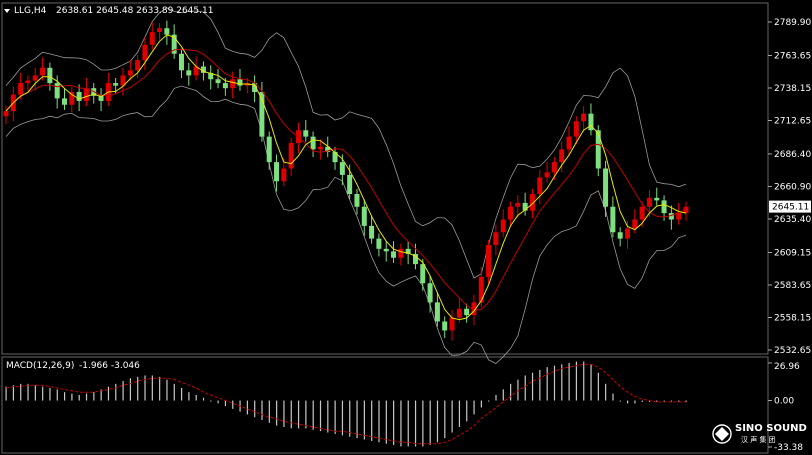 The width and height of the screenshot is (812, 455). What do you see at coordinates (792, 286) in the screenshot?
I see `price-tick-label: 2583.65` at bounding box center [792, 286].